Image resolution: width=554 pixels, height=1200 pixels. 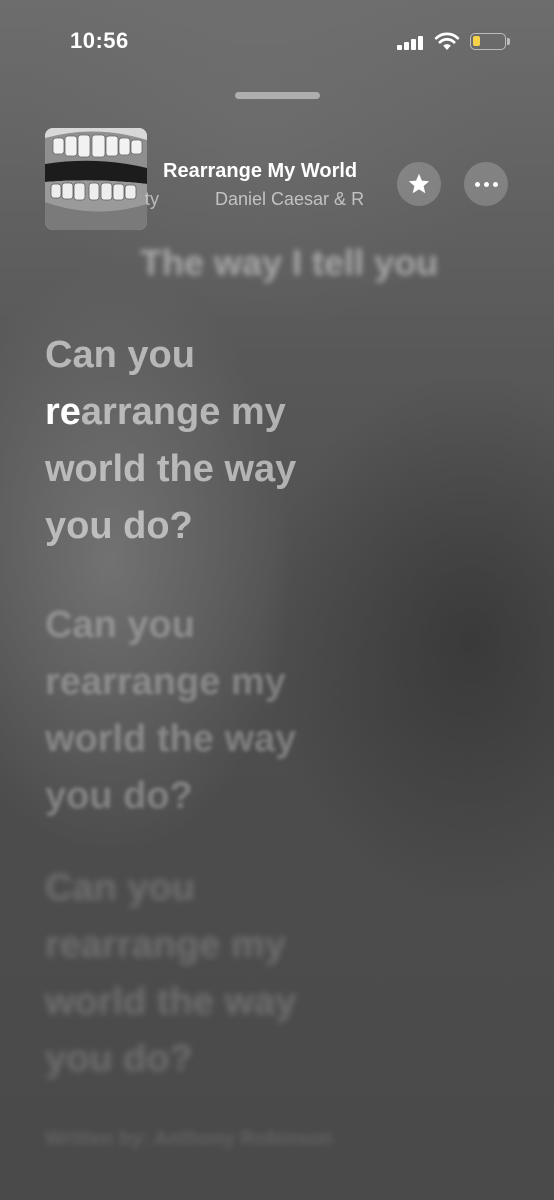 What do you see at coordinates (340, 263) in the screenshot?
I see `lyric-previous-line: The way I tell you` at bounding box center [340, 263].